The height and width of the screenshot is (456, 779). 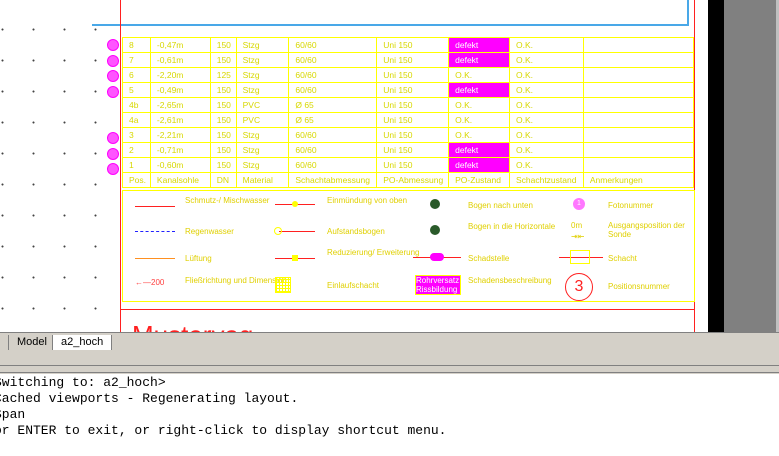 What do you see at coordinates (389, 369) in the screenshot?
I see `horizontal-scrollbar` at bounding box center [389, 369].